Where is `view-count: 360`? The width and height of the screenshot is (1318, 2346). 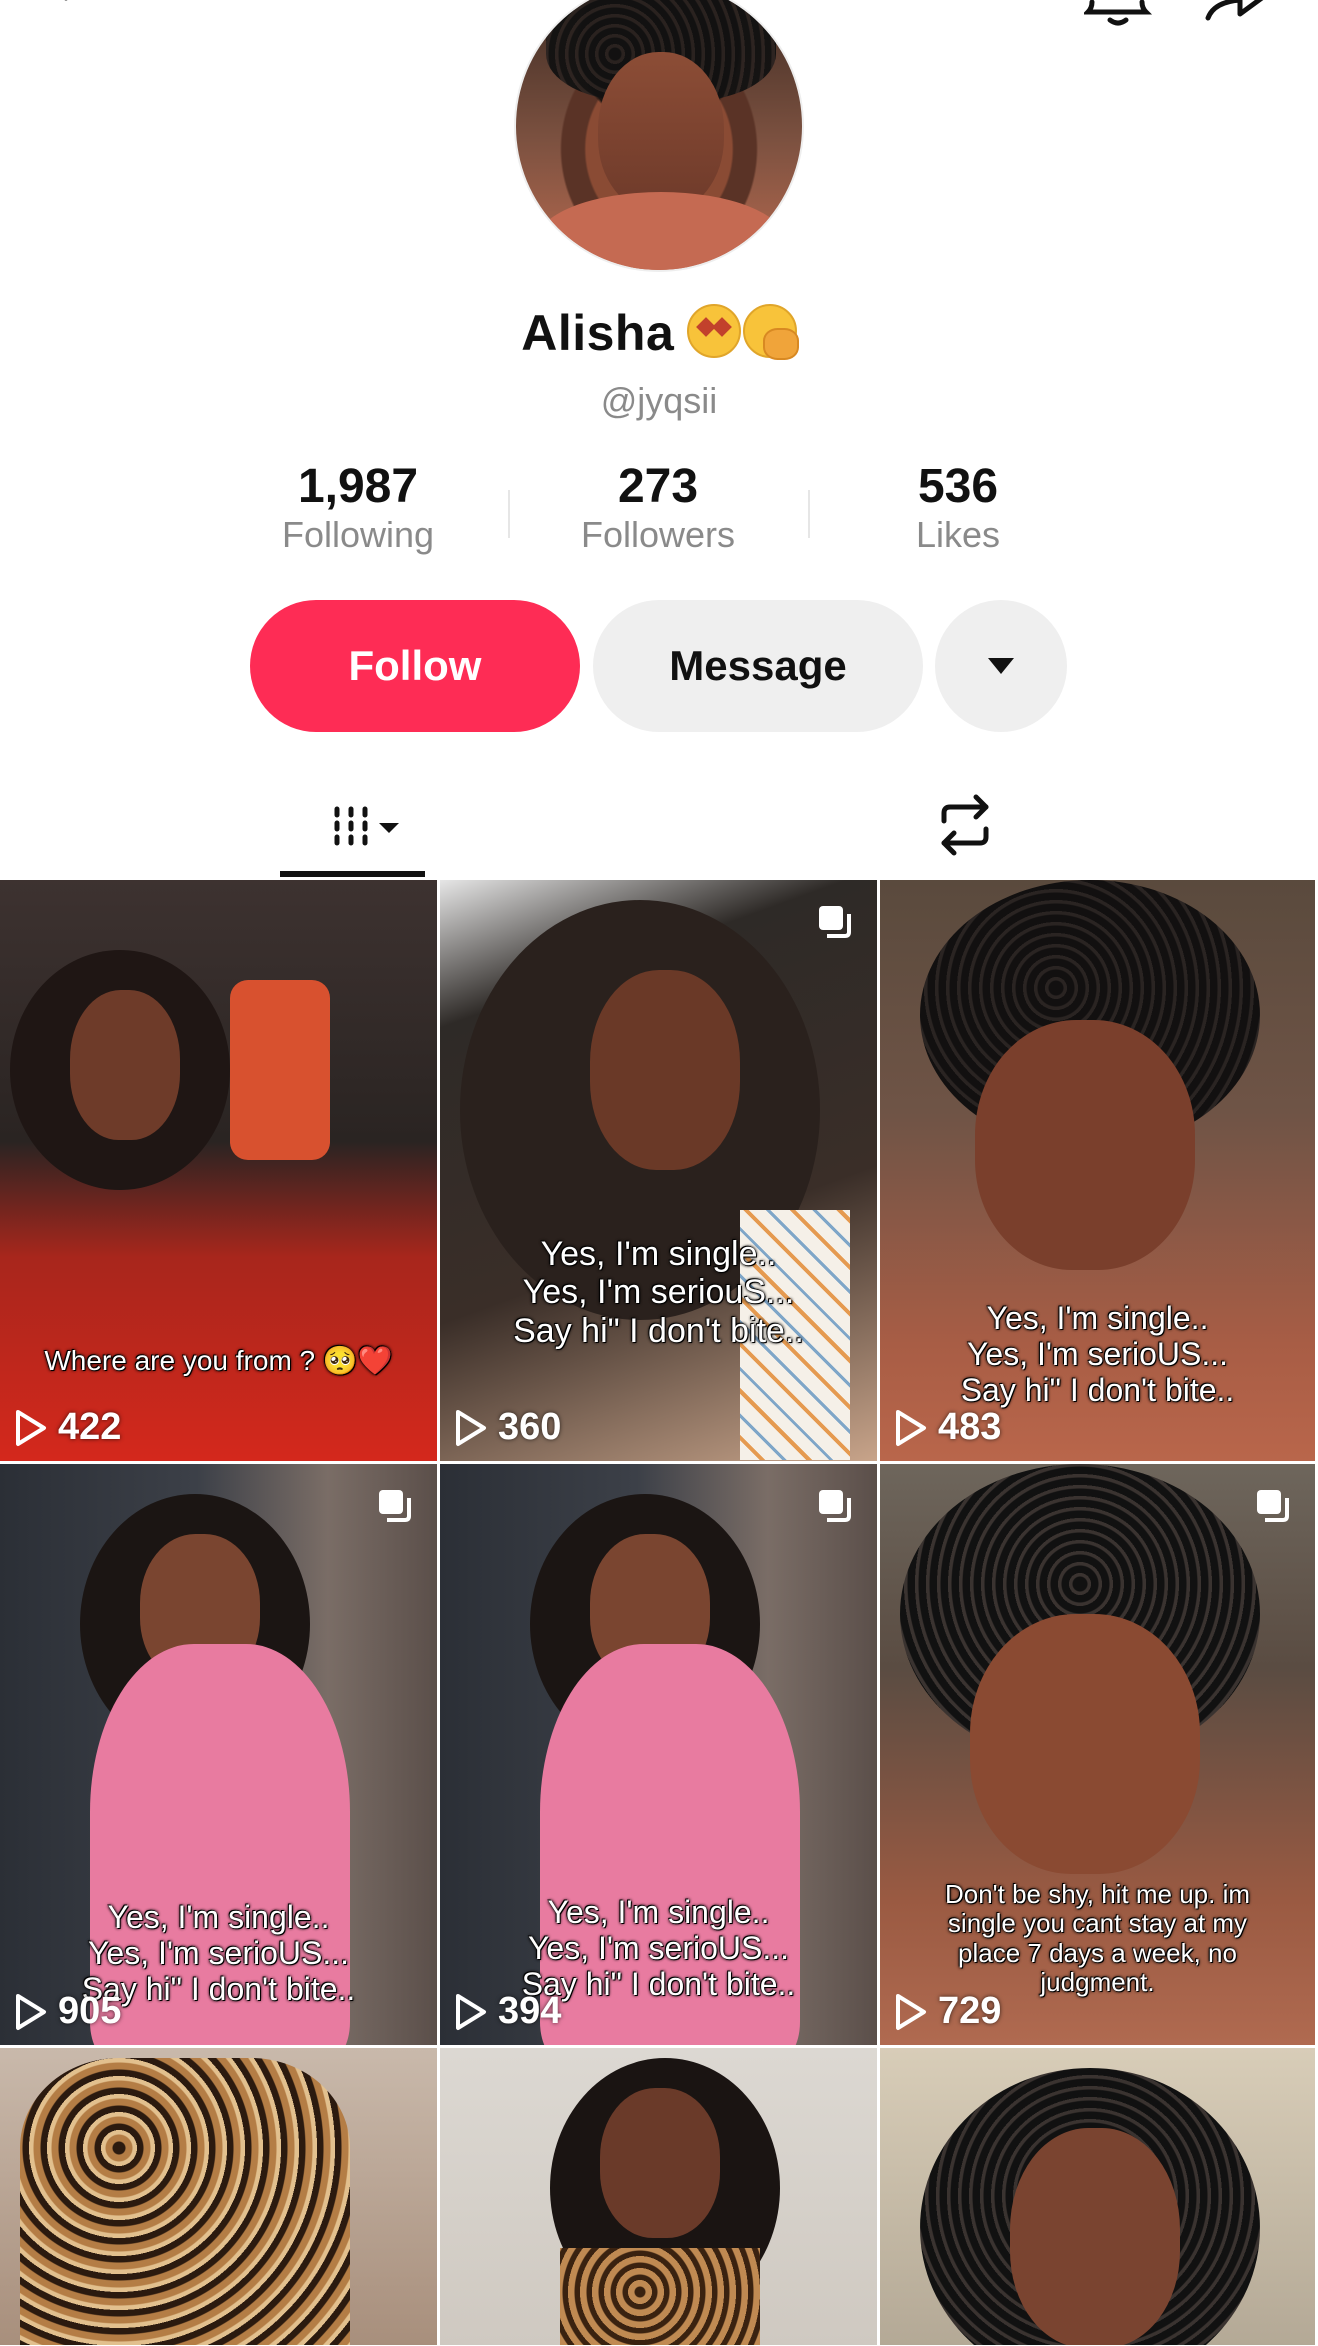 view-count: 360 is located at coordinates (507, 1427).